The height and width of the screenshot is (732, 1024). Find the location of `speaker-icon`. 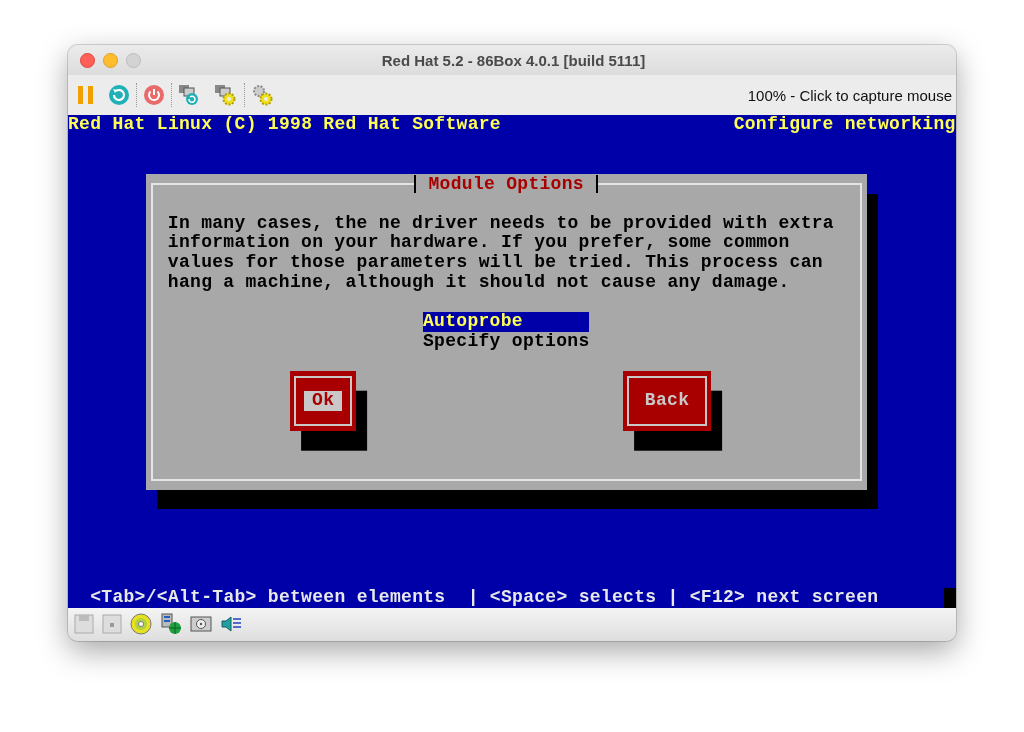

speaker-icon is located at coordinates (231, 624).